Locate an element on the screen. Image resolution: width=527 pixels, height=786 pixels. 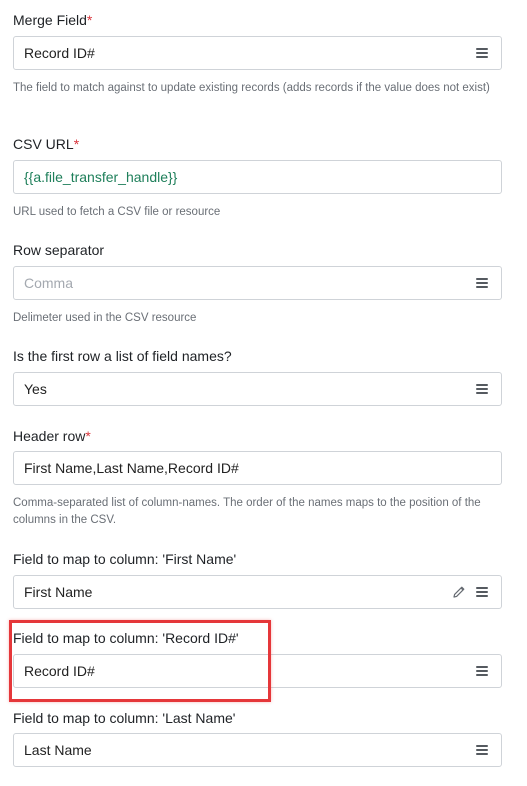
map-first-name-value: First Name is located at coordinates (58, 592).